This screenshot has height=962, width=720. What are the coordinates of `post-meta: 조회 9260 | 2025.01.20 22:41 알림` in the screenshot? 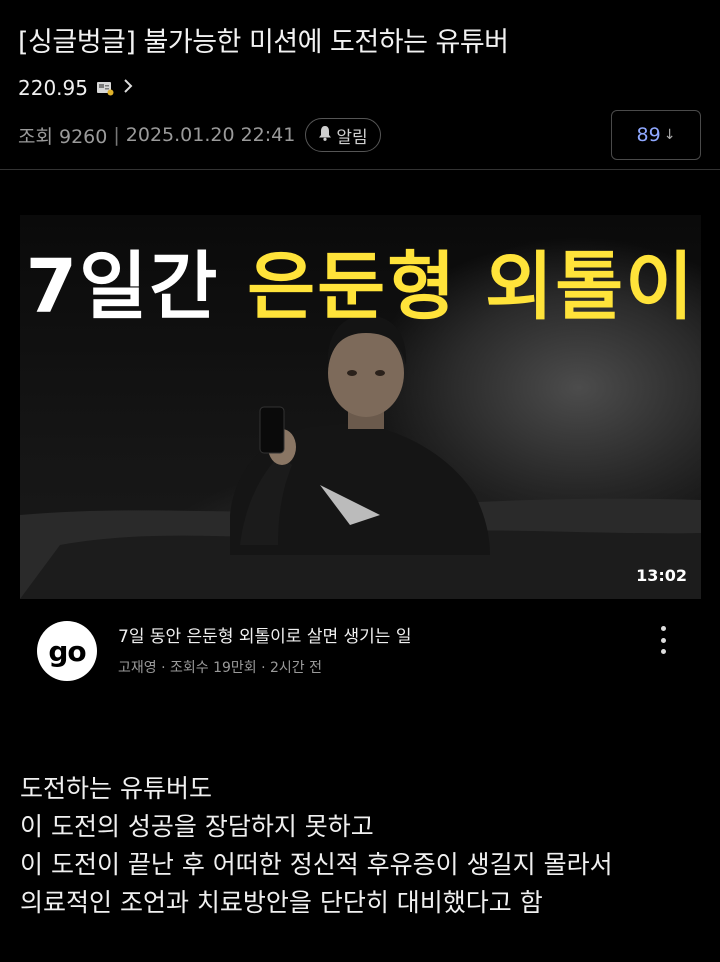 It's located at (199, 135).